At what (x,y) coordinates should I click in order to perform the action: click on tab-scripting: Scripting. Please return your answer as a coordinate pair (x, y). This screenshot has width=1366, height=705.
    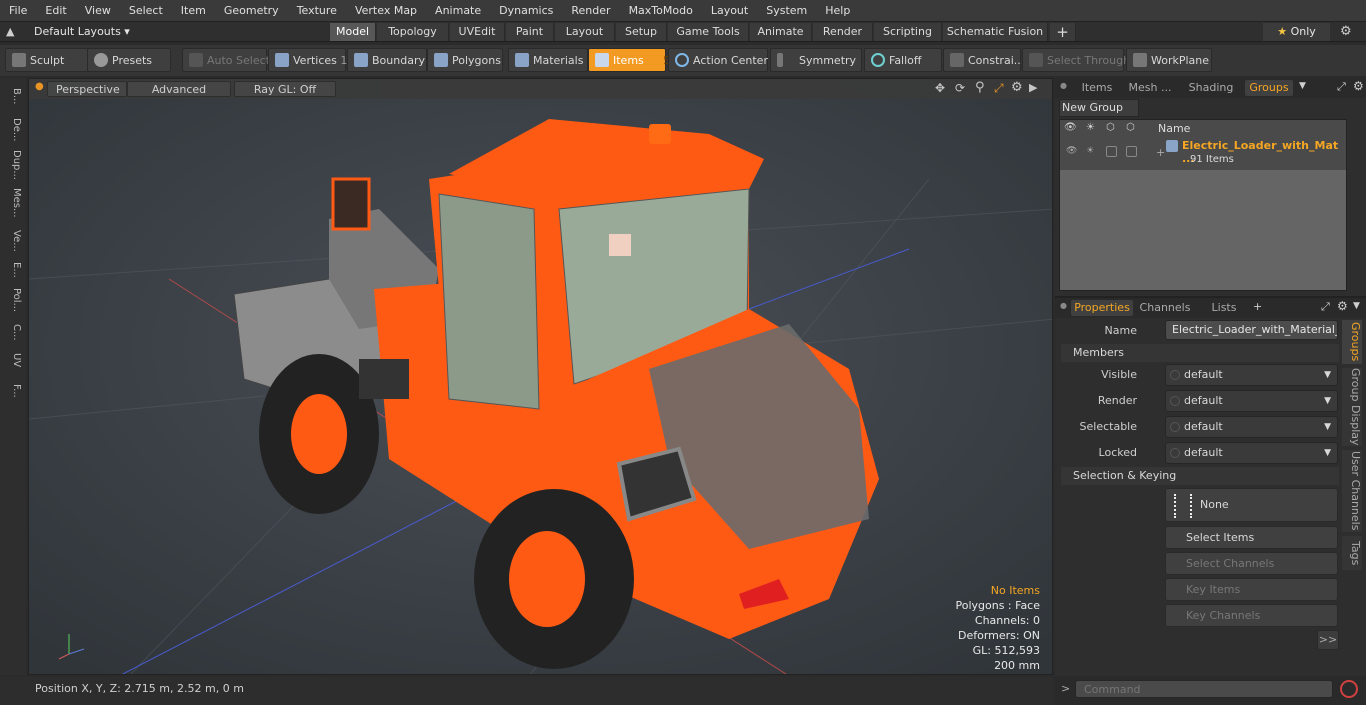
    Looking at the image, I should click on (908, 32).